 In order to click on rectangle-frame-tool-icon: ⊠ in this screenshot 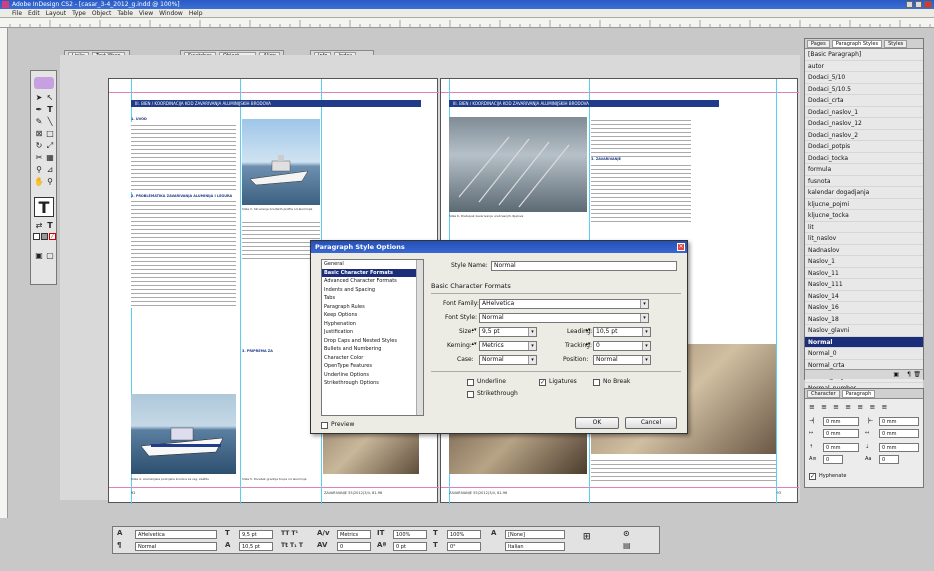, I will do `click(39, 134)`.